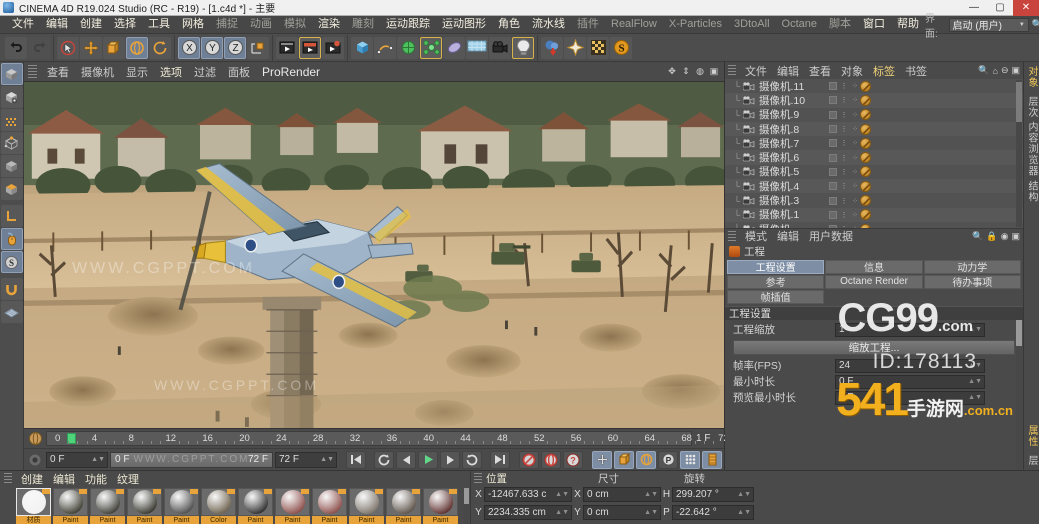 The width and height of the screenshot is (1039, 524). I want to click on menu-sculpt: 雕刻, so click(363, 24).